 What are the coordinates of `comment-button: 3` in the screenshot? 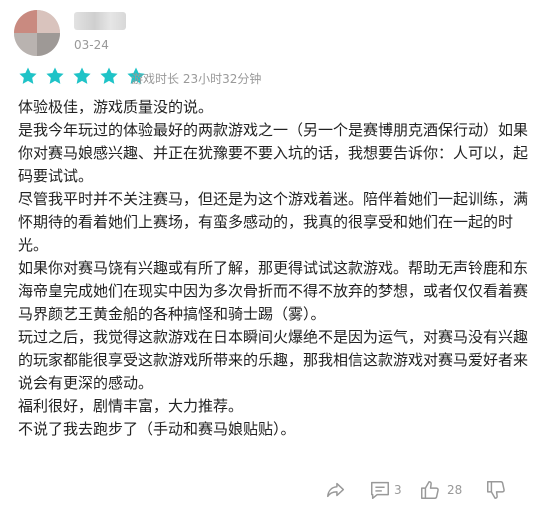 It's located at (385, 490).